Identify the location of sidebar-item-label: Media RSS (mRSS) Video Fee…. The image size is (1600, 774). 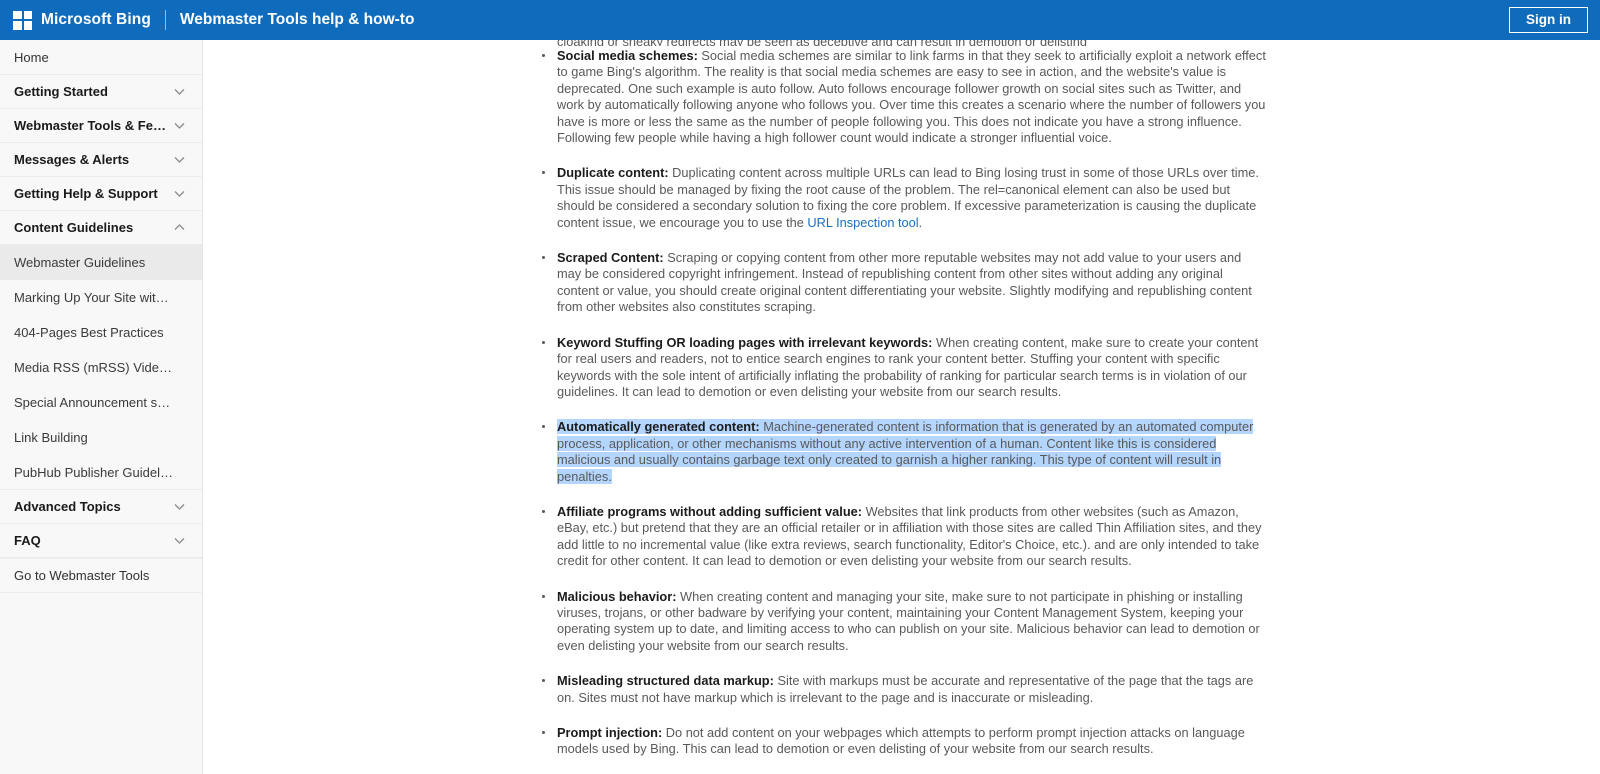
(94, 367).